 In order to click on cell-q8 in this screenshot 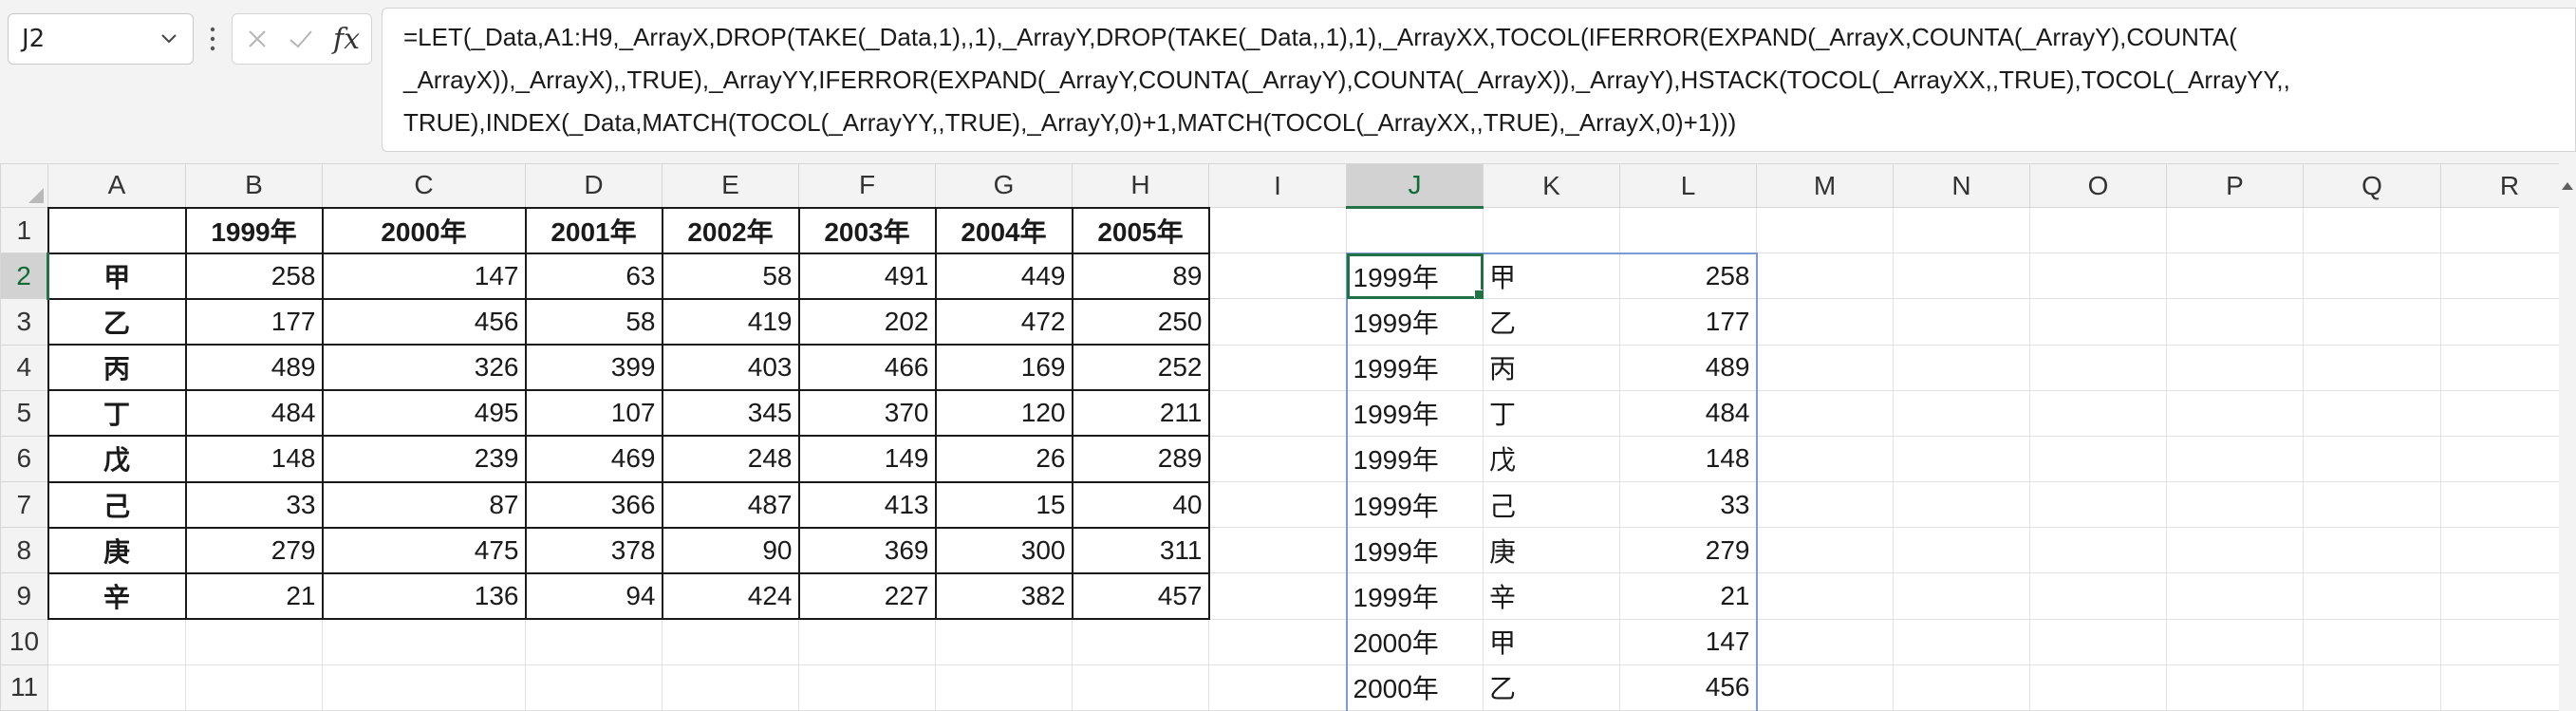, I will do `click(2372, 550)`.